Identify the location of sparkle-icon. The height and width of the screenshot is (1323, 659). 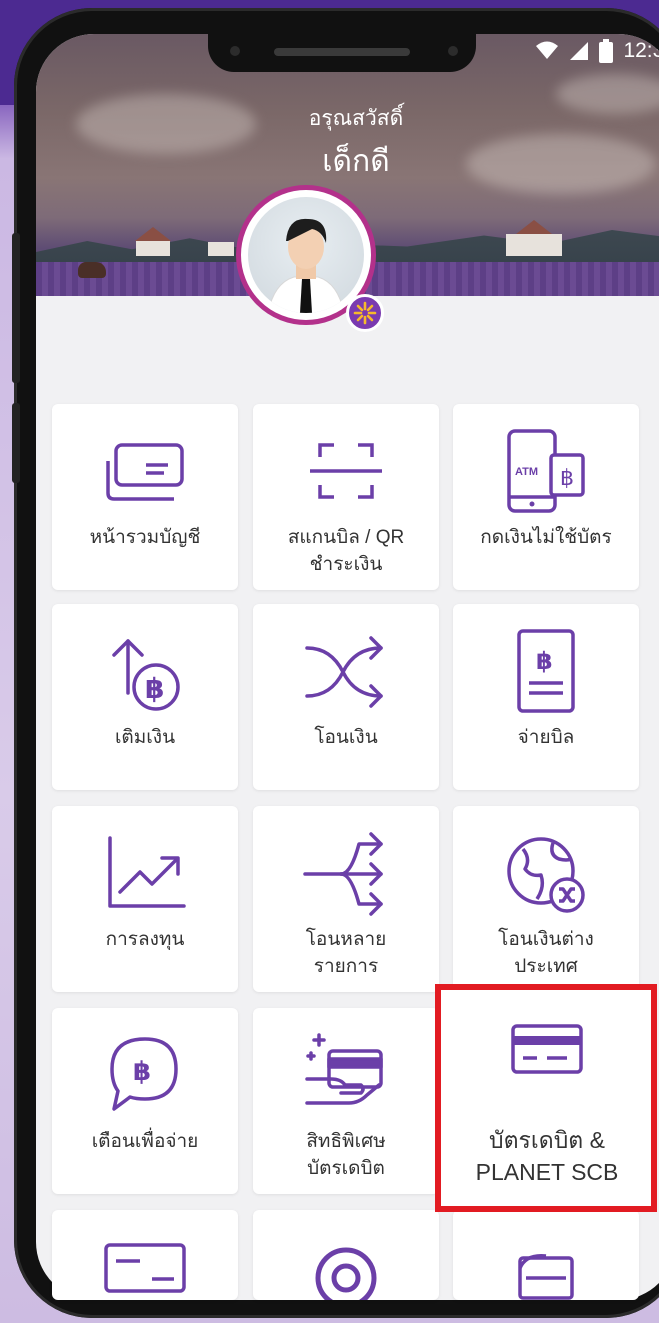
(365, 313).